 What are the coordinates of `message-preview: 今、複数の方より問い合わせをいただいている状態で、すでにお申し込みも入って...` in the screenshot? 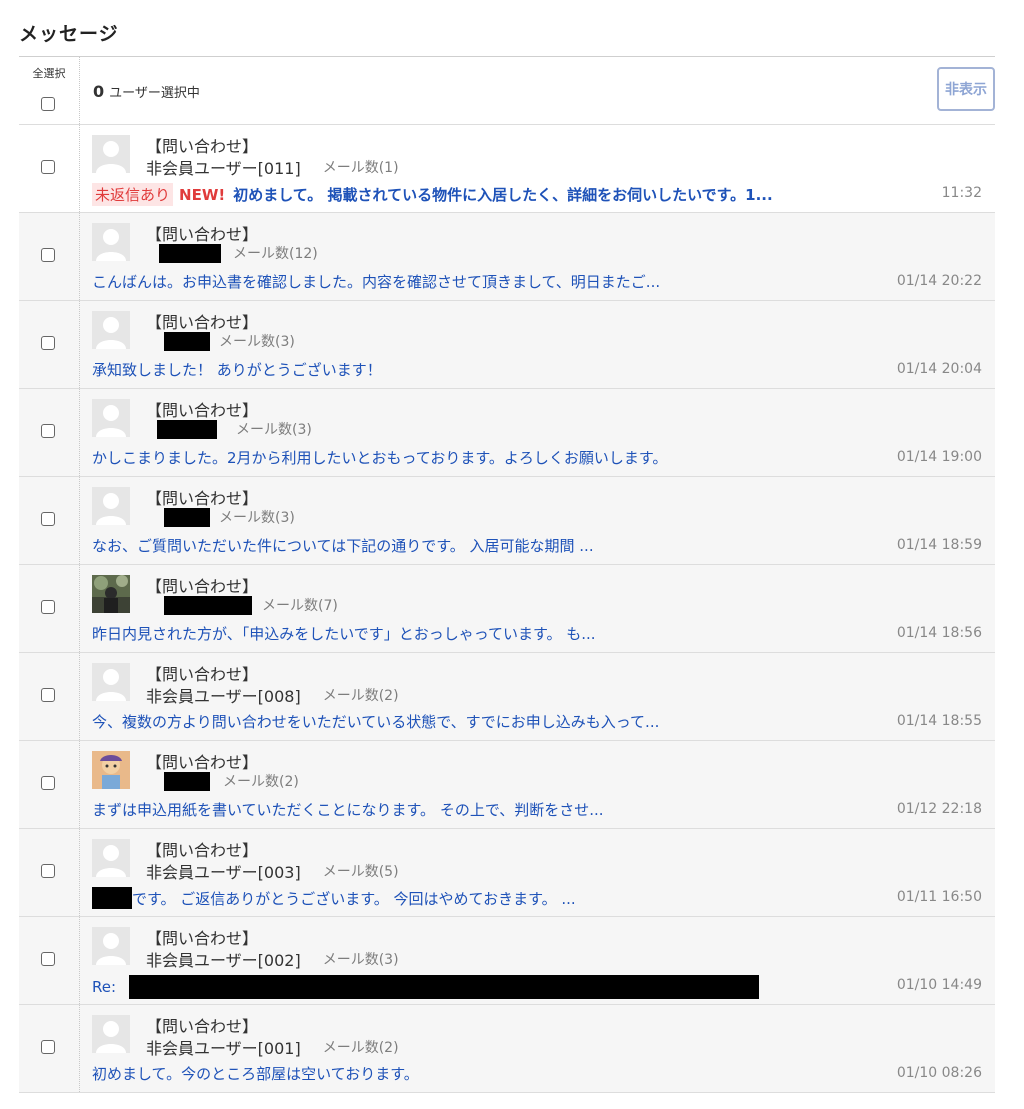 It's located at (502, 721).